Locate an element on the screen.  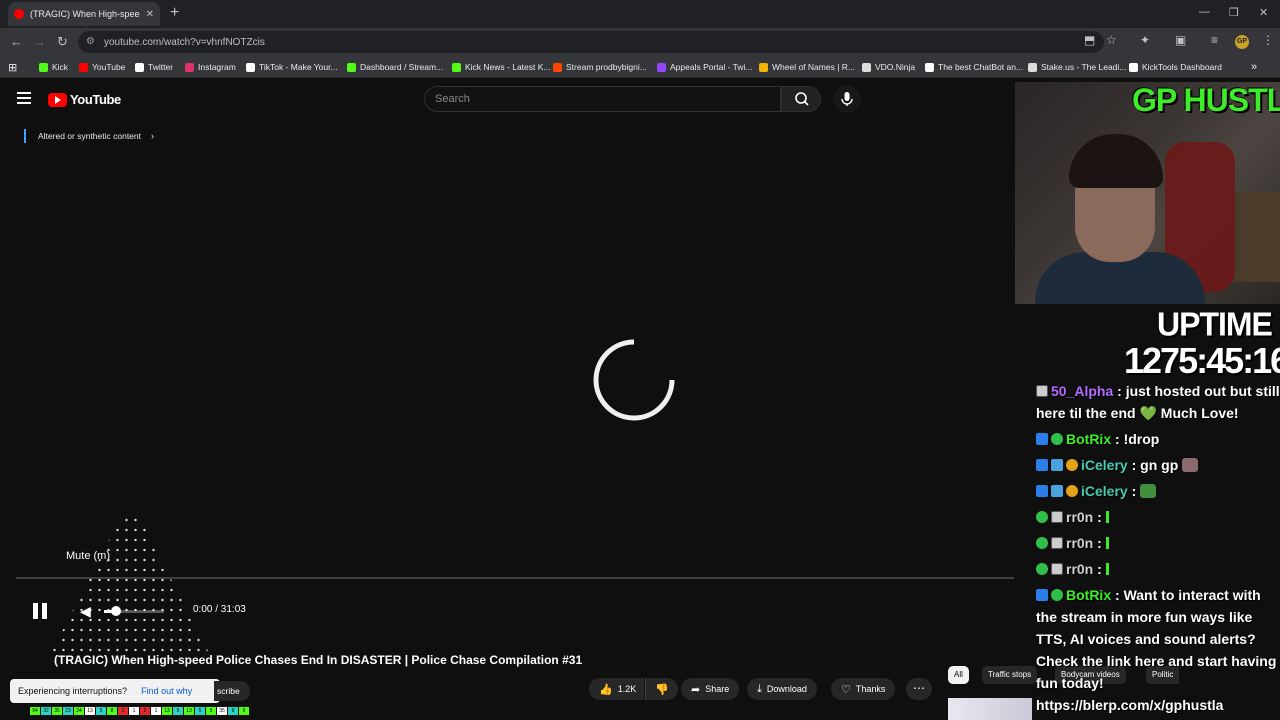
volume-knob is located at coordinates (116, 611).